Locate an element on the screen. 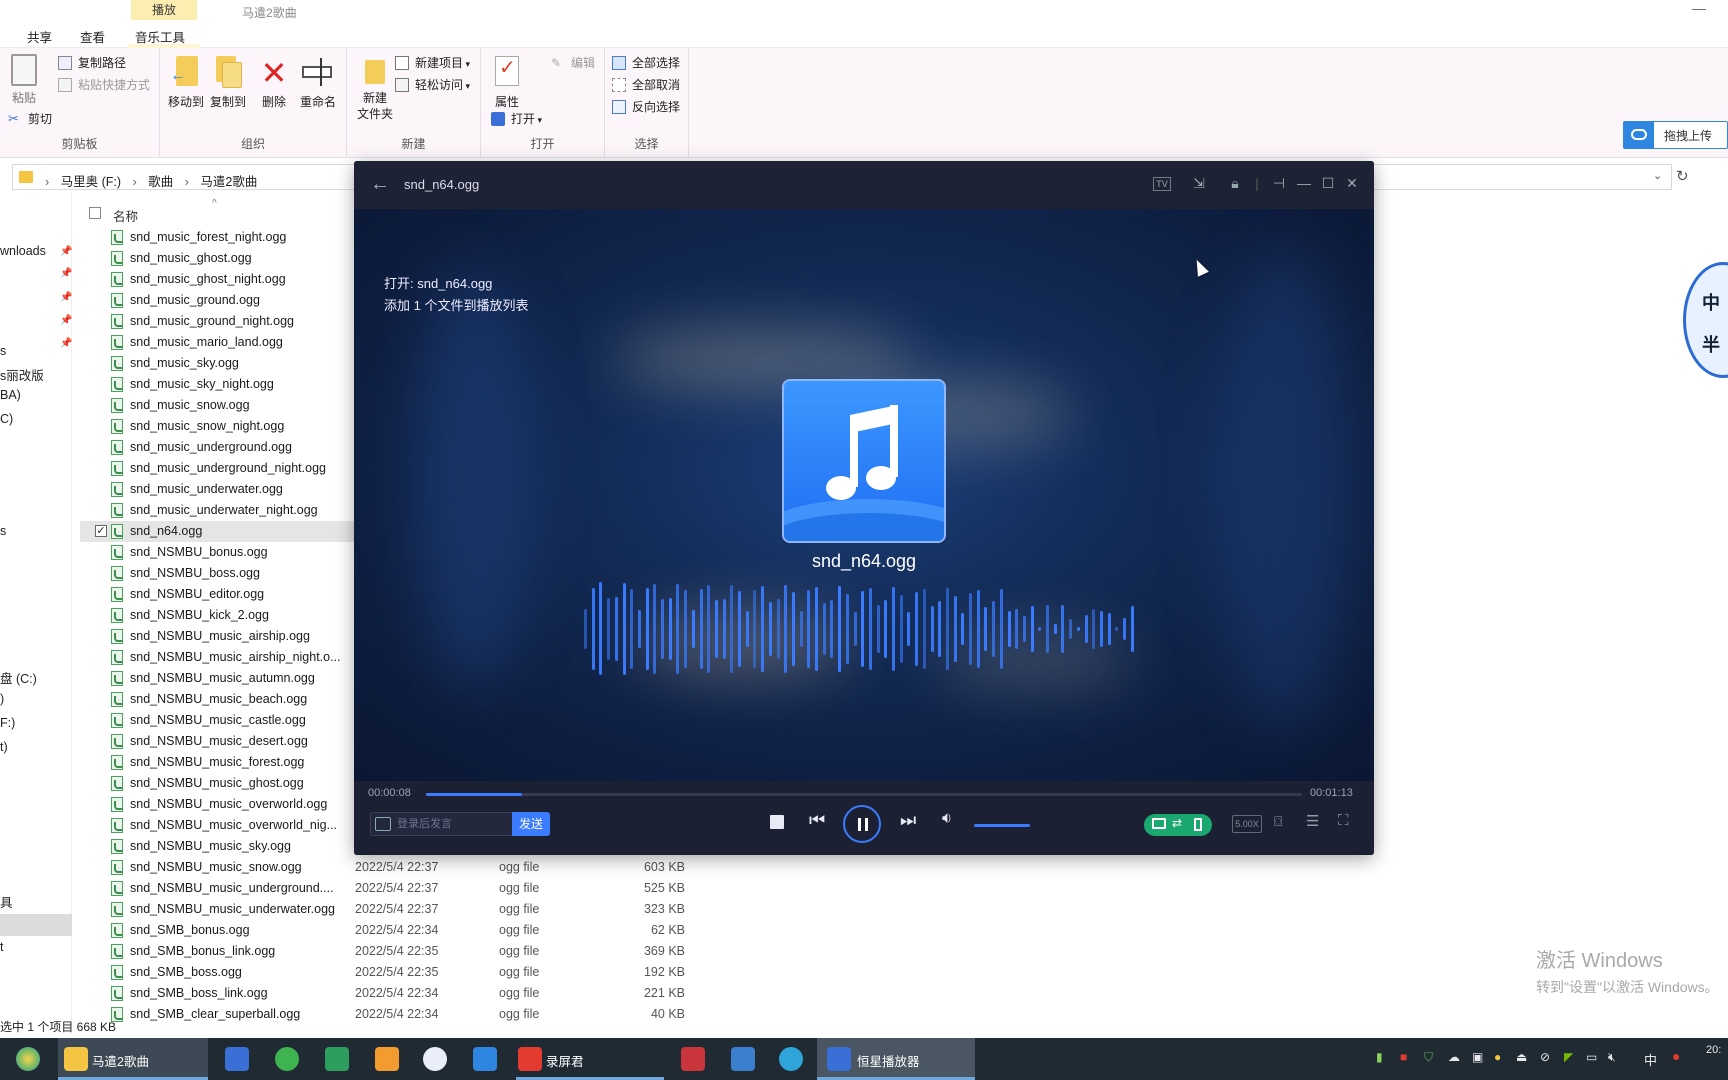  volume-slider is located at coordinates (1002, 825).